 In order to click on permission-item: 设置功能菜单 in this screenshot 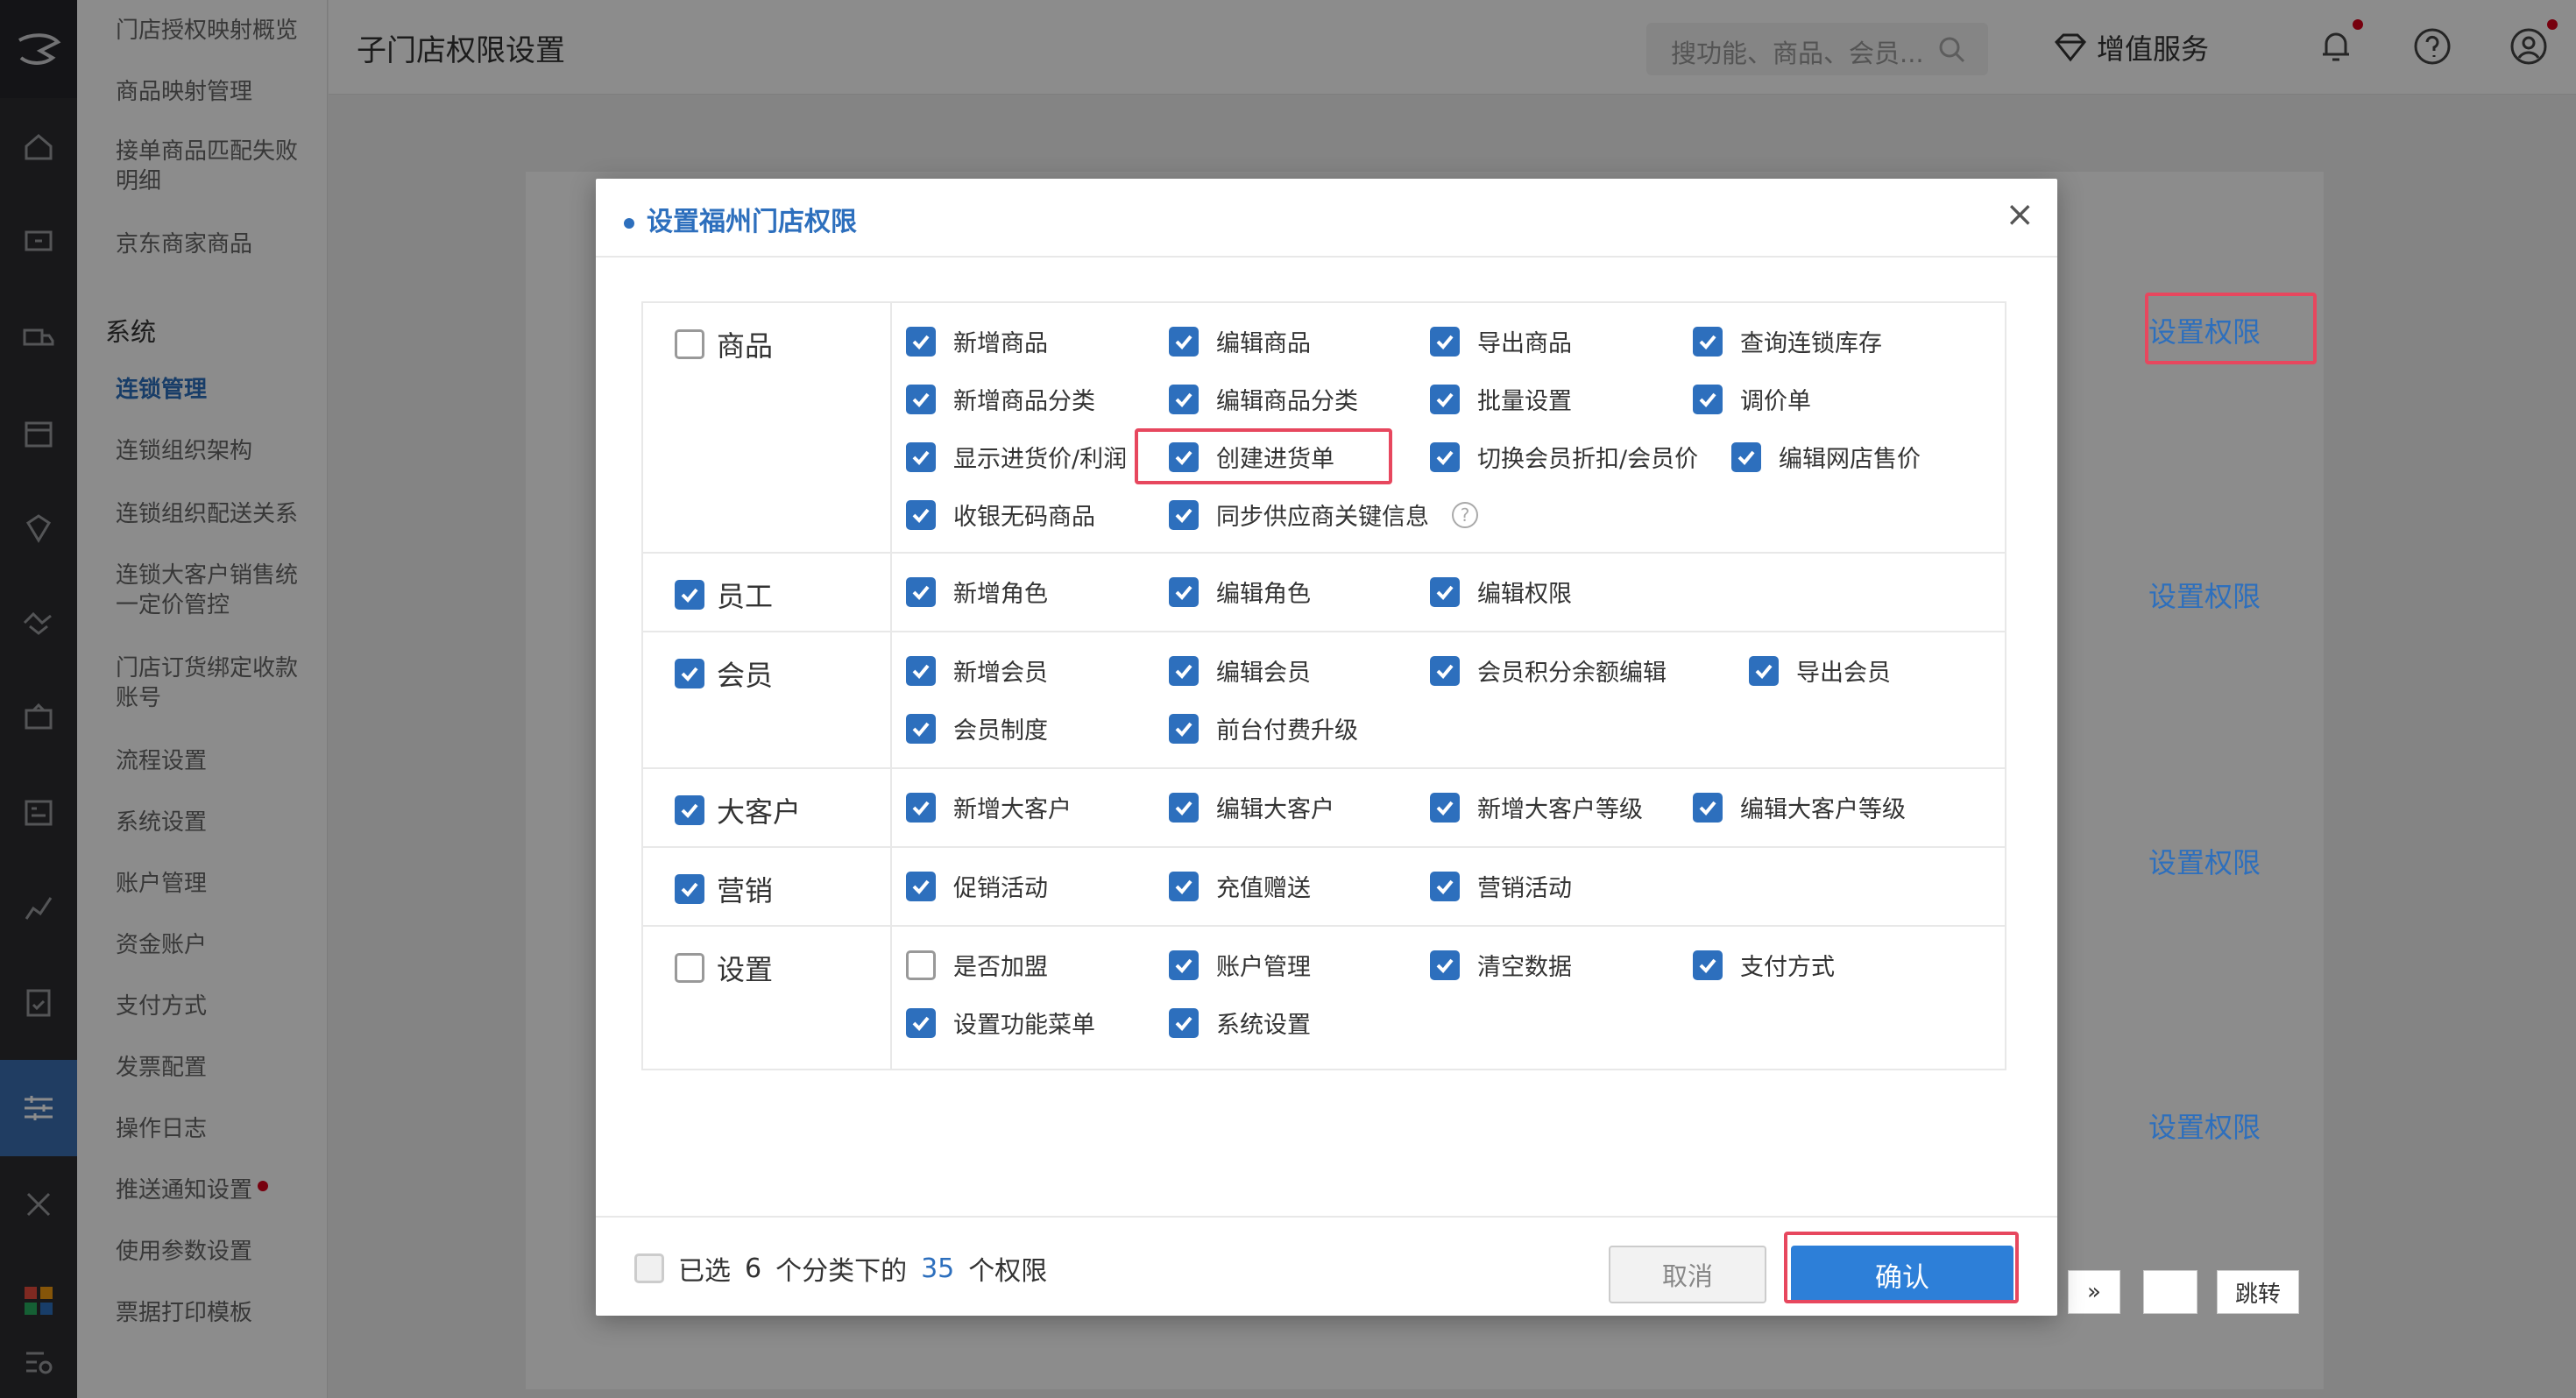, I will do `click(1000, 1023)`.